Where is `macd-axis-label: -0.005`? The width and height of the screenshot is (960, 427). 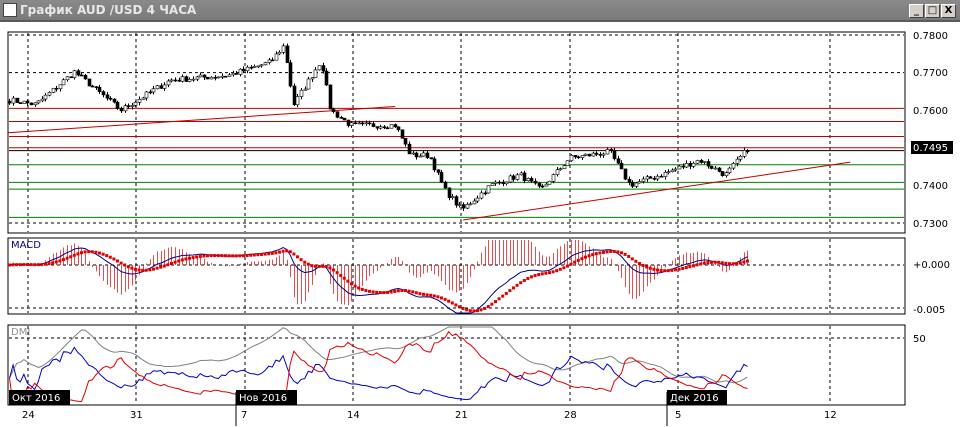
macd-axis-label: -0.005 is located at coordinates (929, 310).